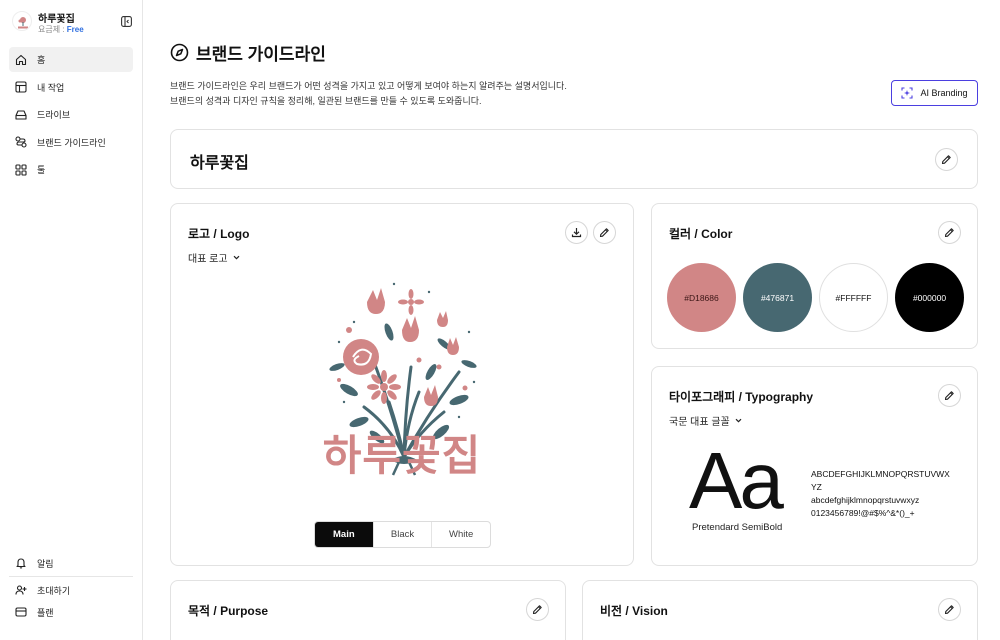 This screenshot has height=640, width=1000. I want to click on brand-name: 하루꽃집, so click(219, 163).